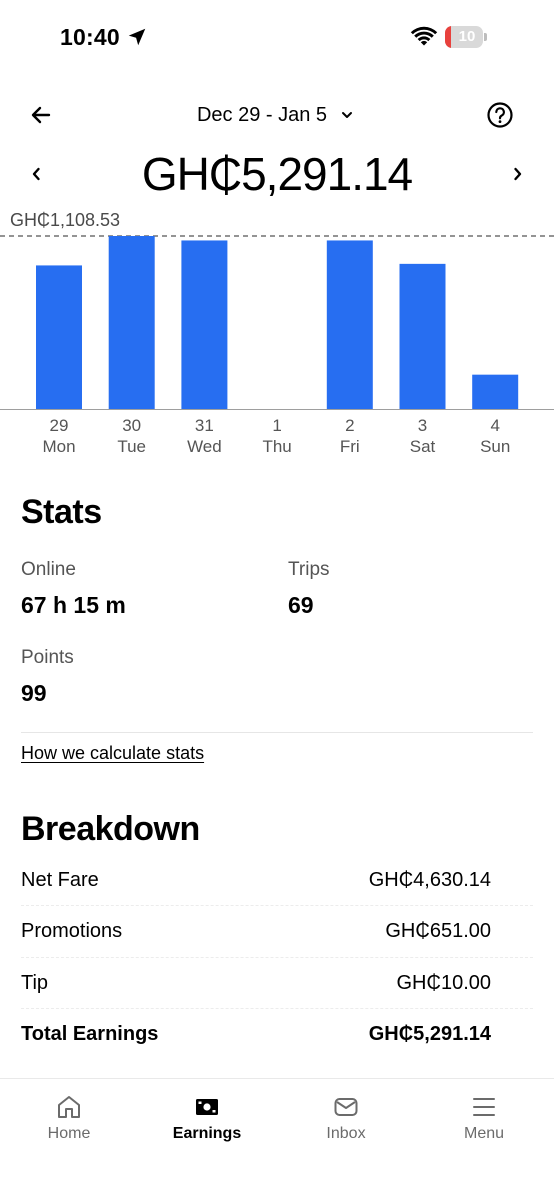 This screenshot has width=554, height=1200. Describe the element at coordinates (429, 1034) in the screenshot. I see `total-earnings-value: GH₵5,291.14` at that location.